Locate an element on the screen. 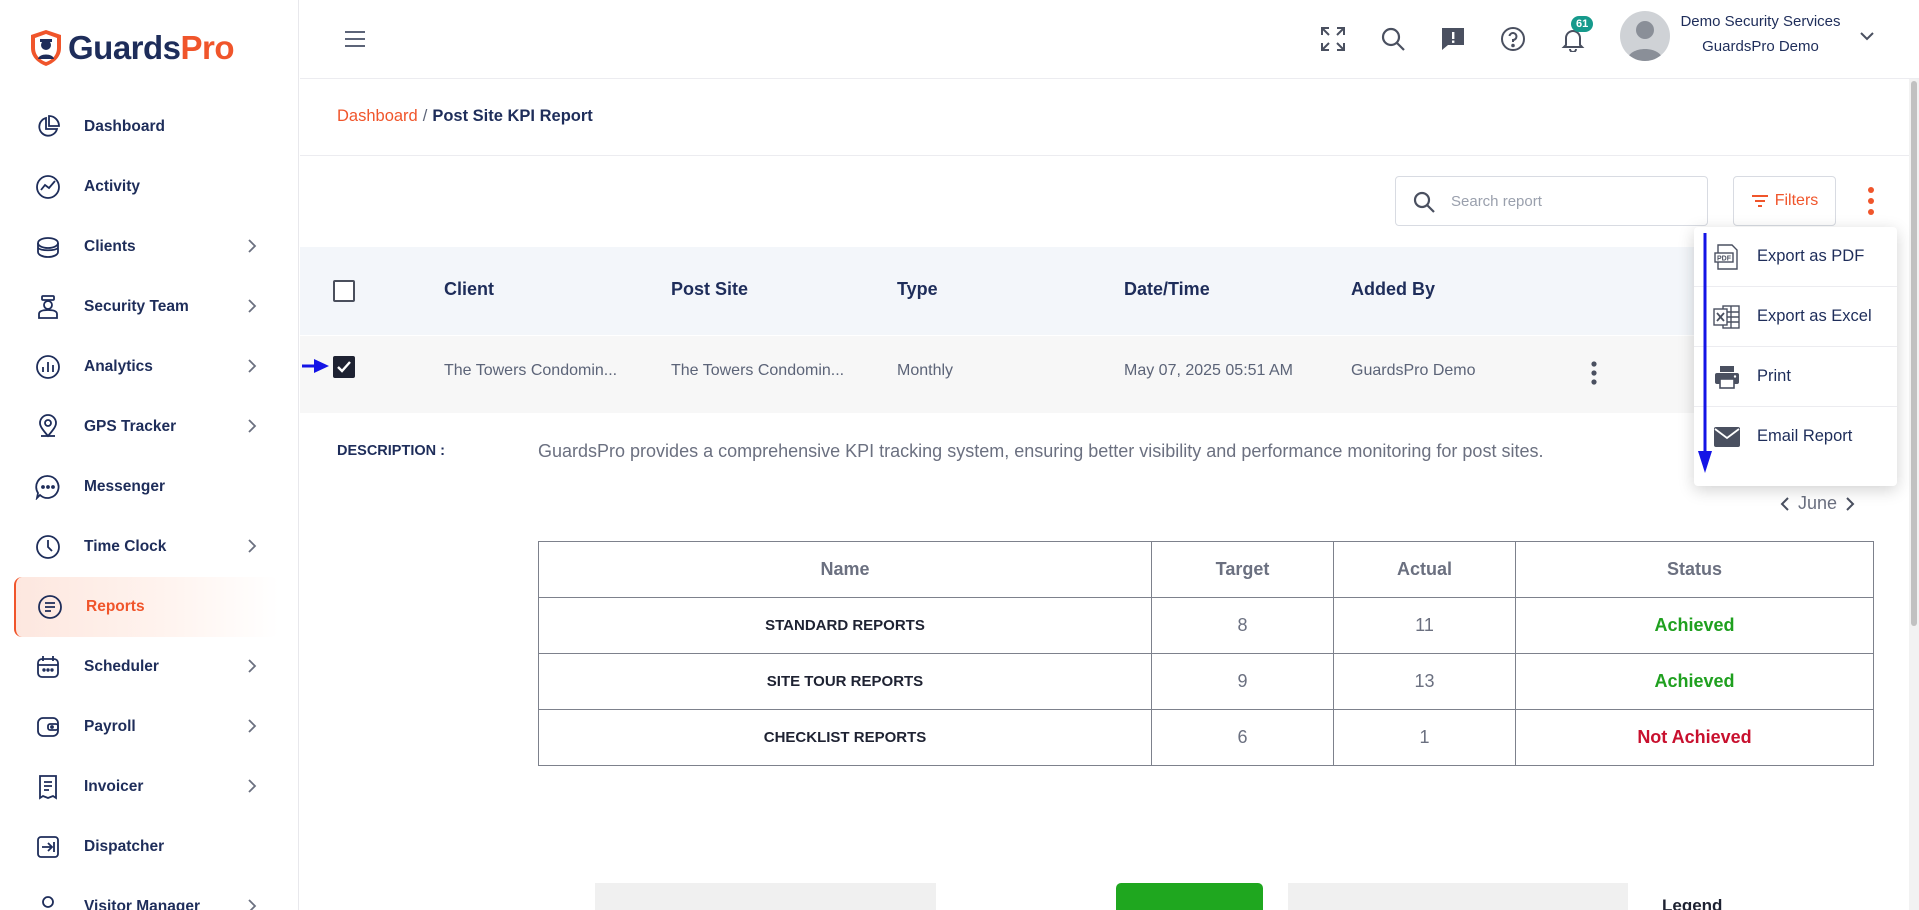 This screenshot has height=910, width=1919. notification-badge: 61 is located at coordinates (1582, 24).